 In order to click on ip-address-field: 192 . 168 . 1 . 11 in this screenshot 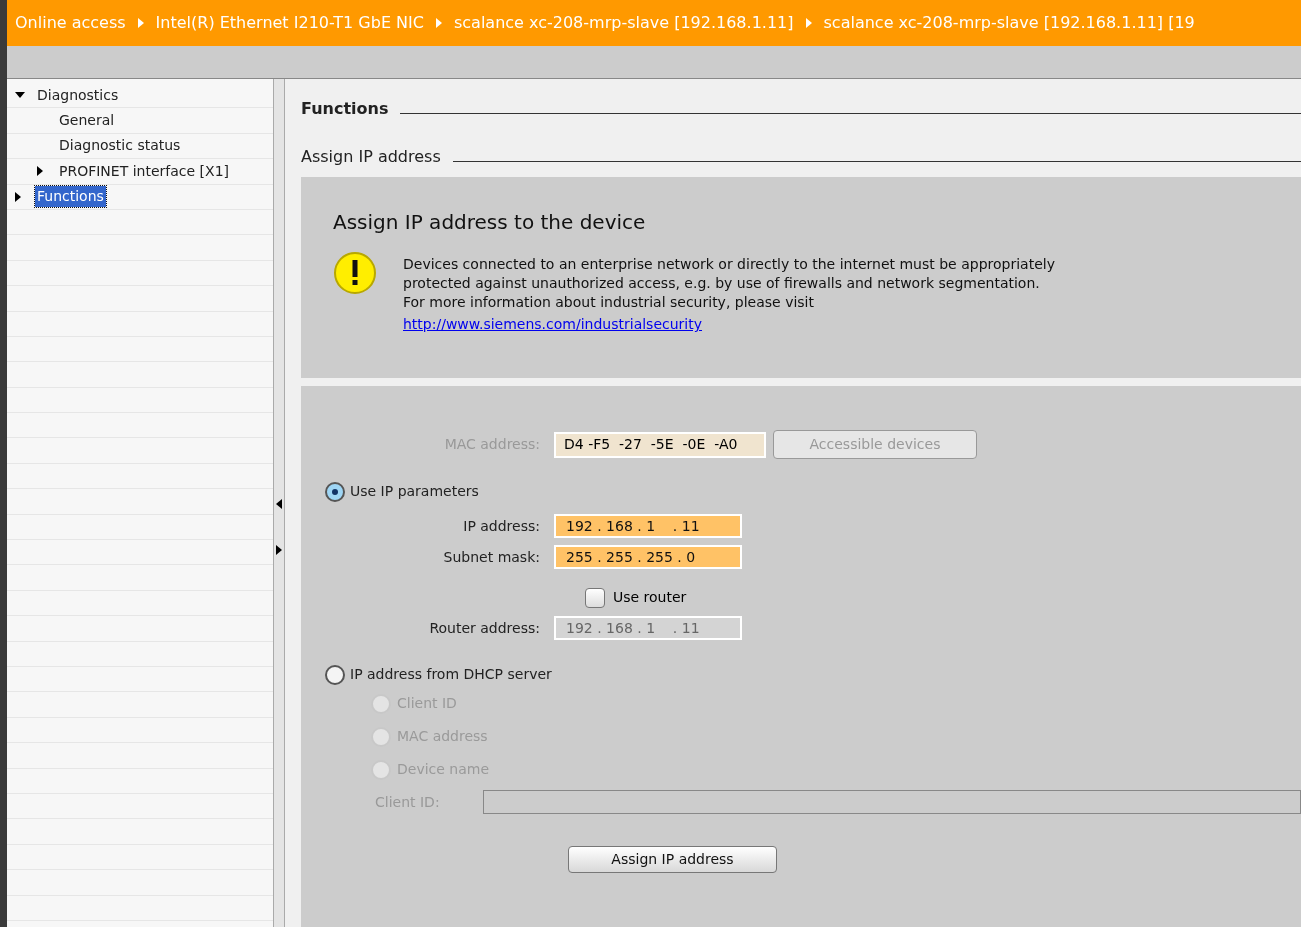, I will do `click(648, 526)`.